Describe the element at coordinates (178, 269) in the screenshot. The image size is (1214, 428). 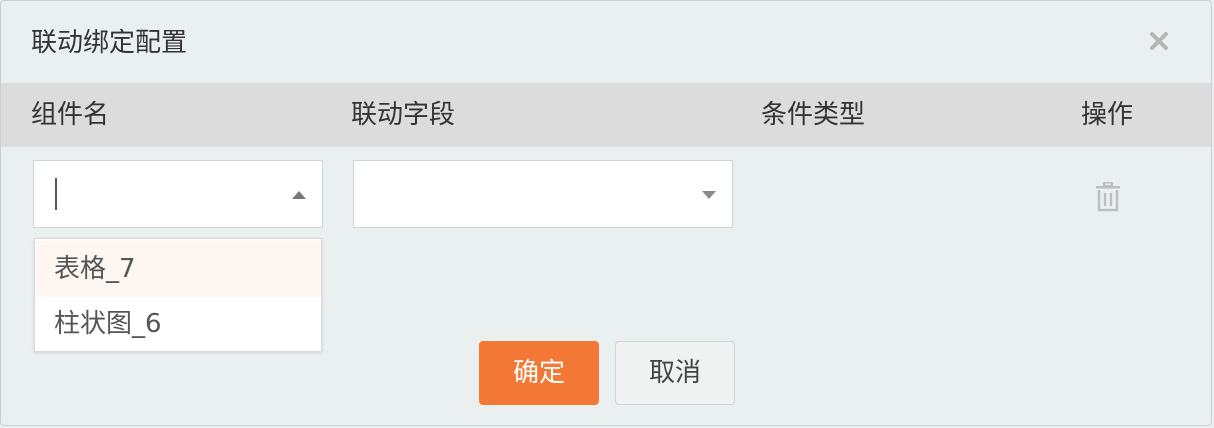
I see `dropdown-option: 表格_7` at that location.